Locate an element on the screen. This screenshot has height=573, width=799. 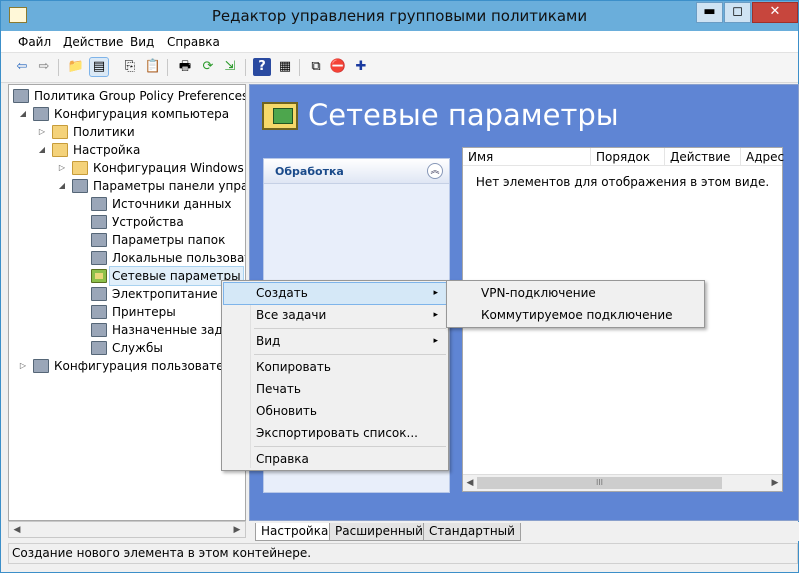
menu-view: Вид is located at coordinates (142, 42).